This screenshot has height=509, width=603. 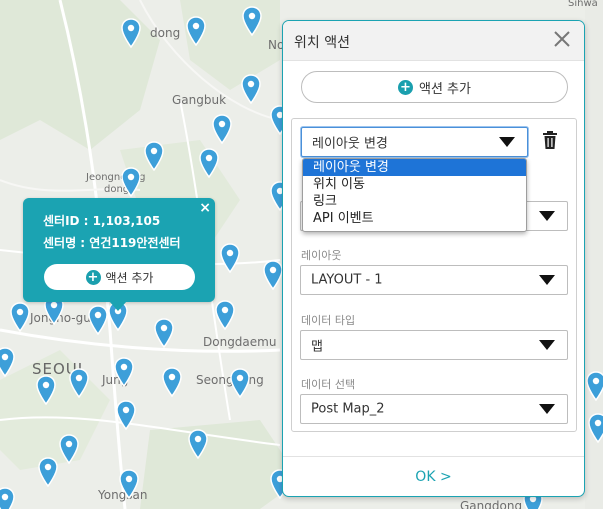 What do you see at coordinates (240, 342) in the screenshot?
I see `map-label: Dongdaemu` at bounding box center [240, 342].